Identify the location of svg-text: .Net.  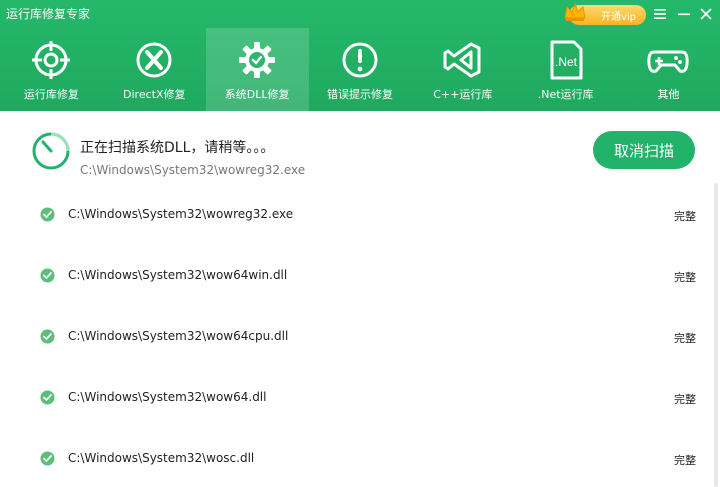
(566, 62).